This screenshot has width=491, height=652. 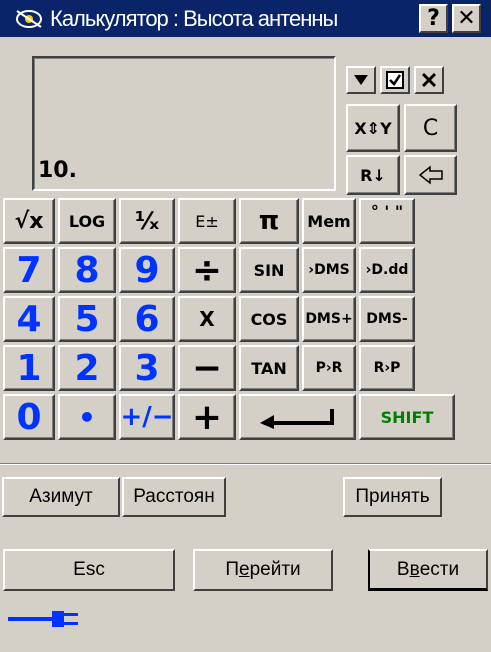 I want to click on digit-1-button: 1, so click(x=29, y=368).